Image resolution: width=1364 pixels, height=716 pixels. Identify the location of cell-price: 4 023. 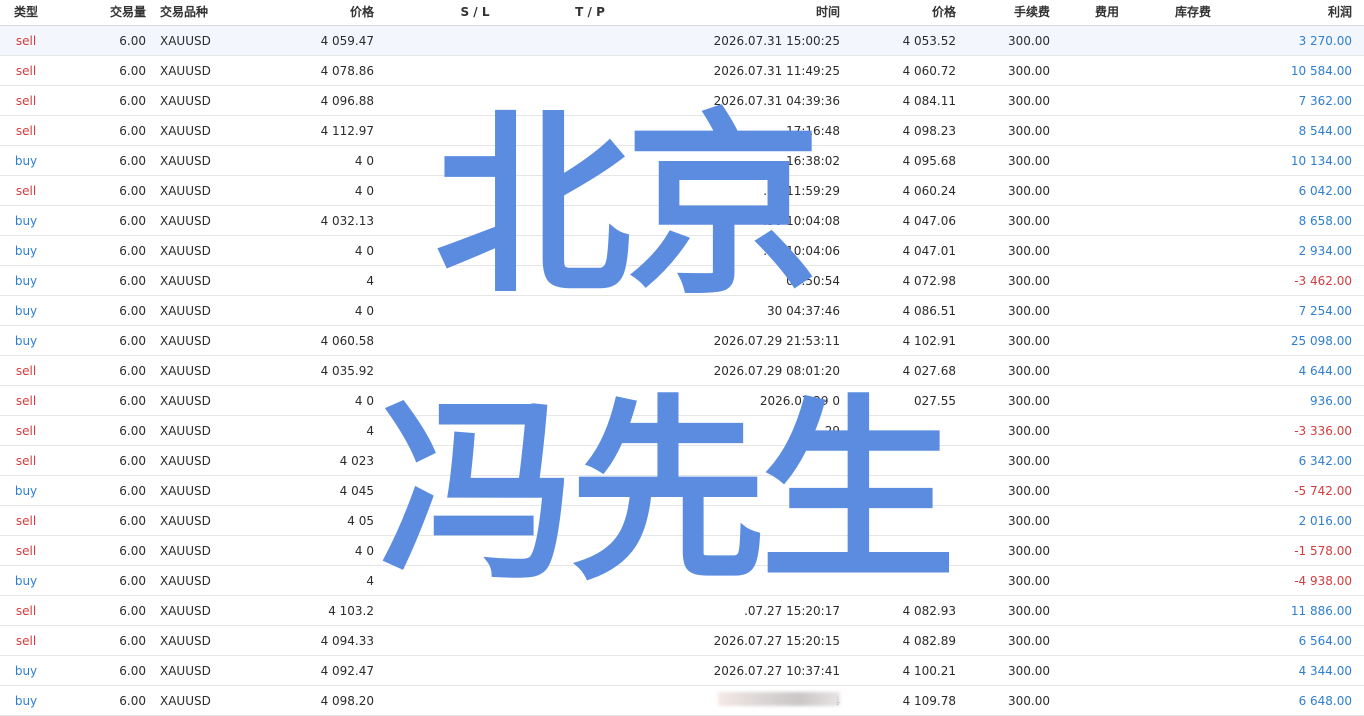
(356, 461).